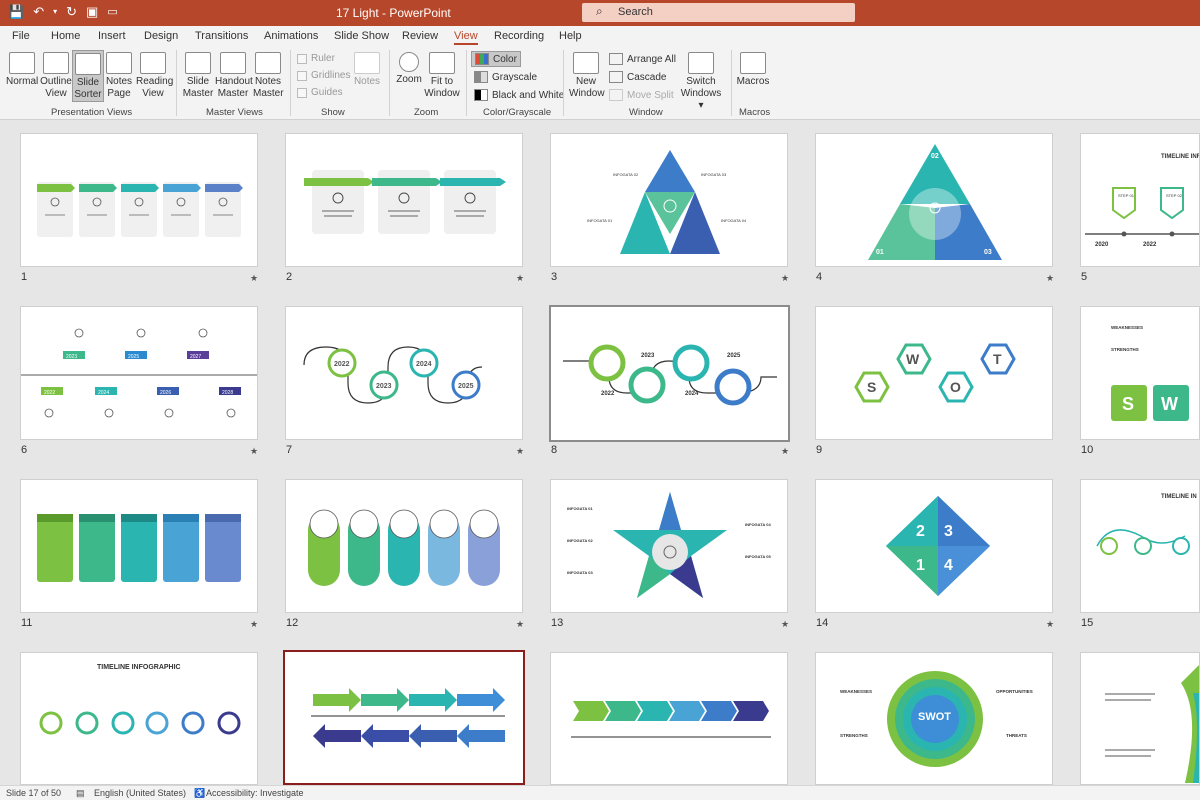  I want to click on handout-master-button: Handout Master, so click(234, 76).